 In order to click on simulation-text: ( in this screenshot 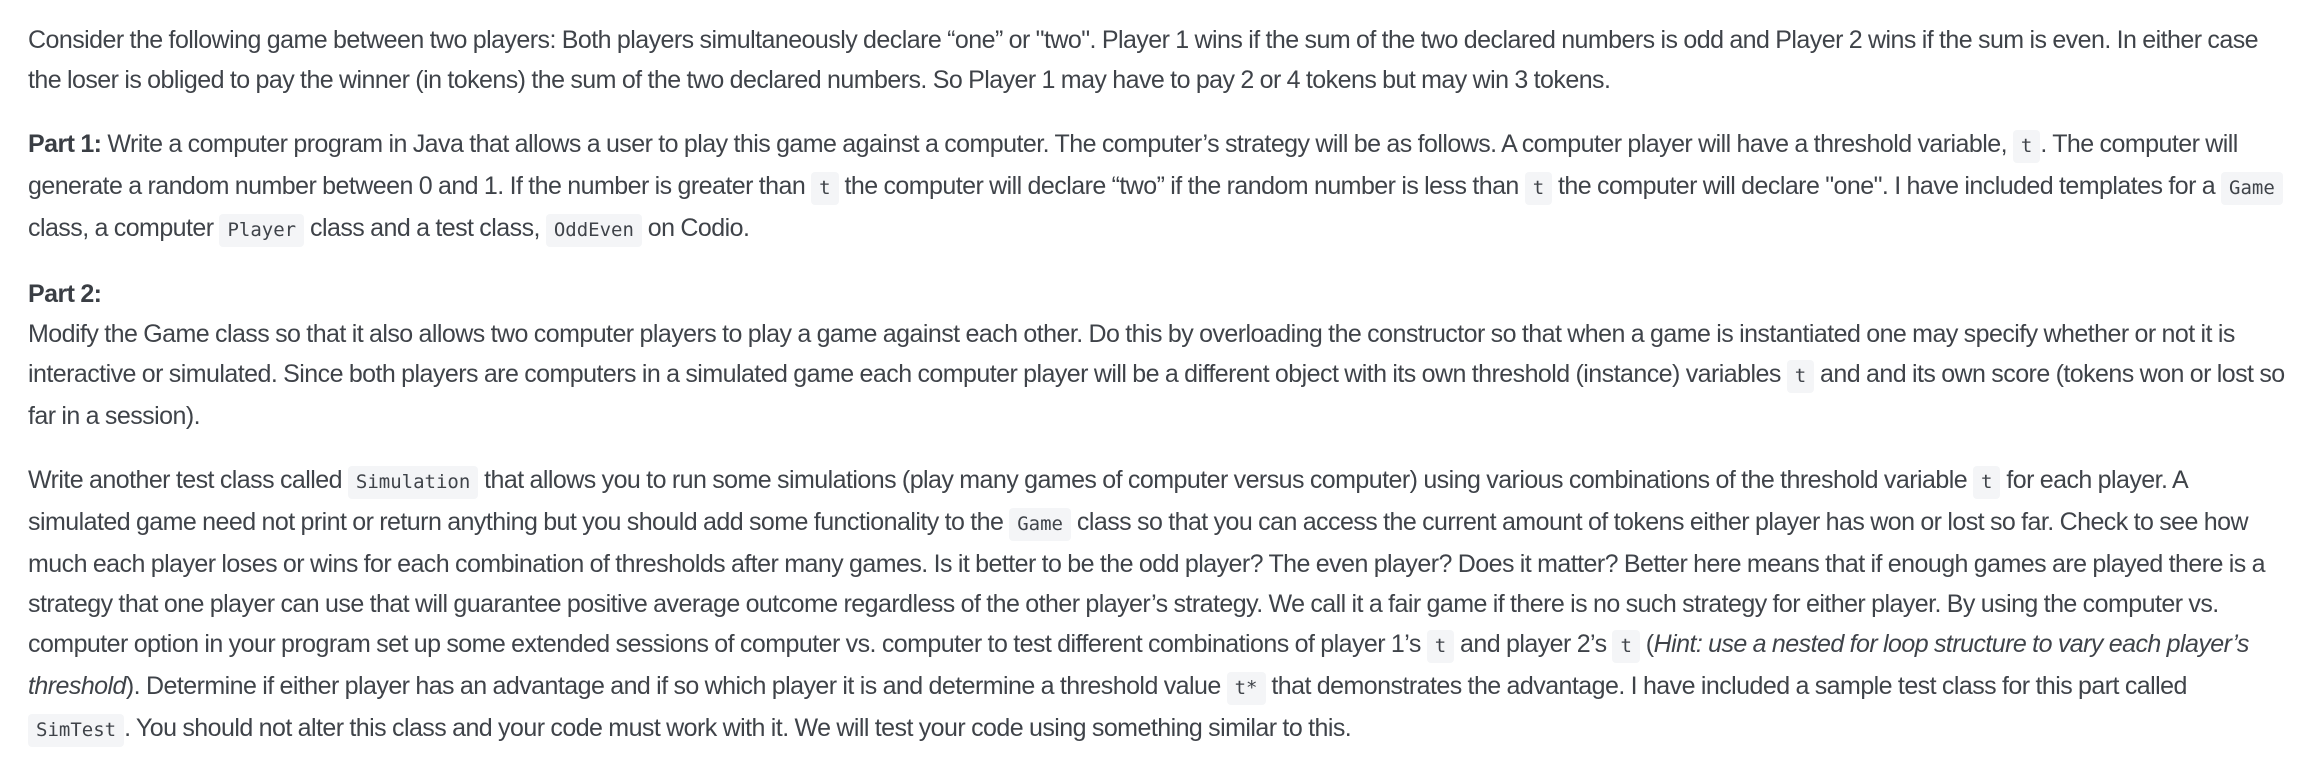, I will do `click(1646, 644)`.